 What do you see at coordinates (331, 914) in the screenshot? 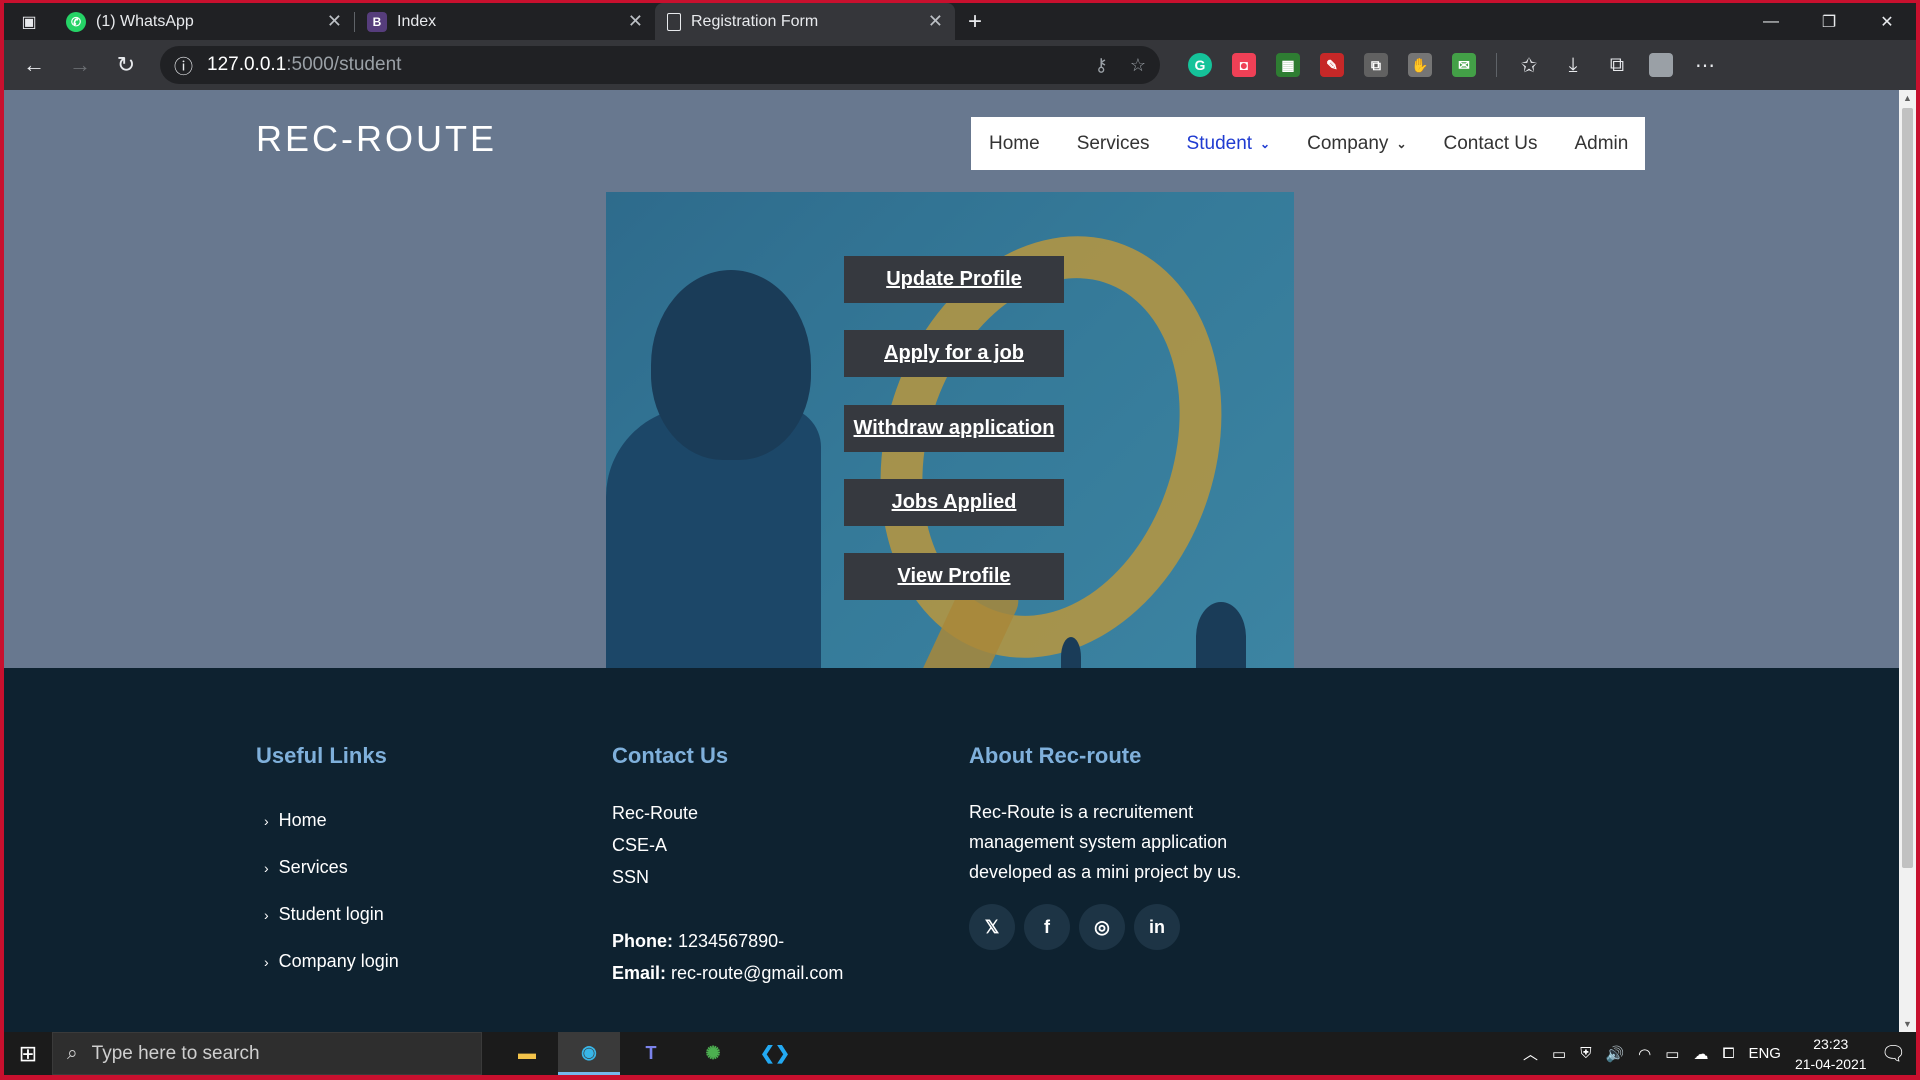
I see `footer-link-label: Student login` at bounding box center [331, 914].